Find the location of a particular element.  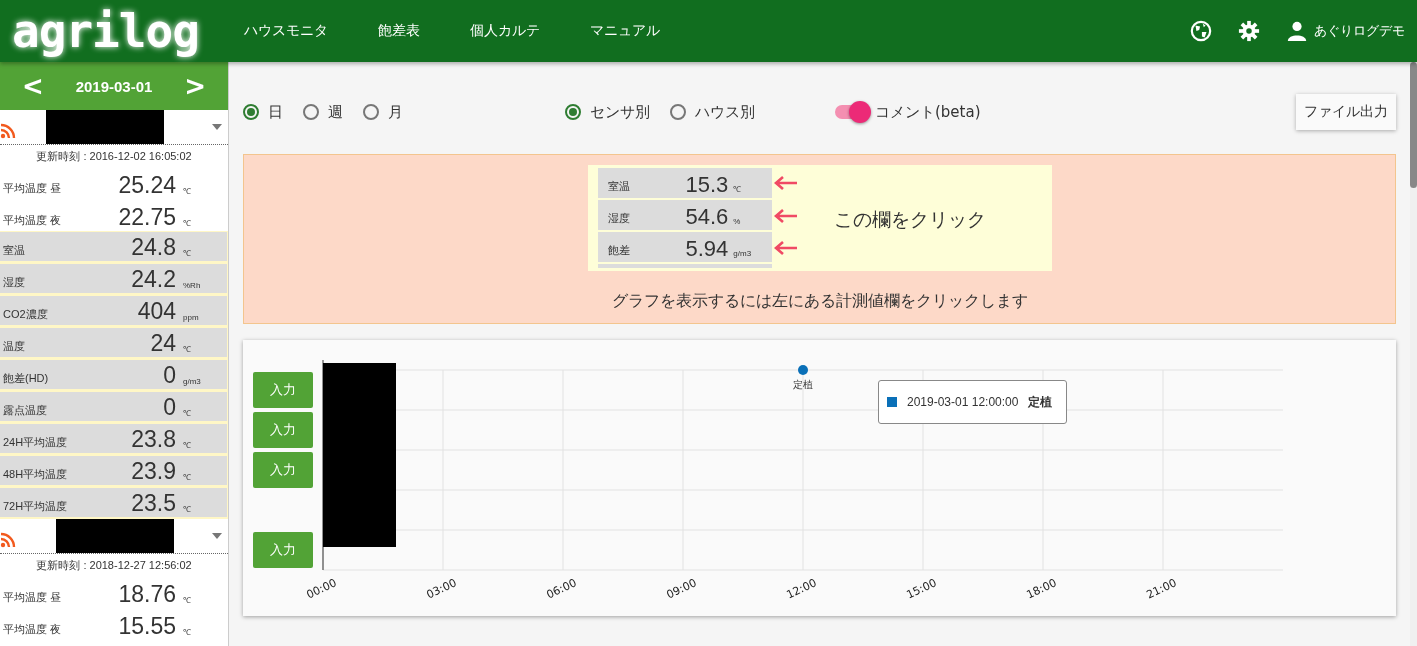

grouping-radio: センサ別 is located at coordinates (607, 112).